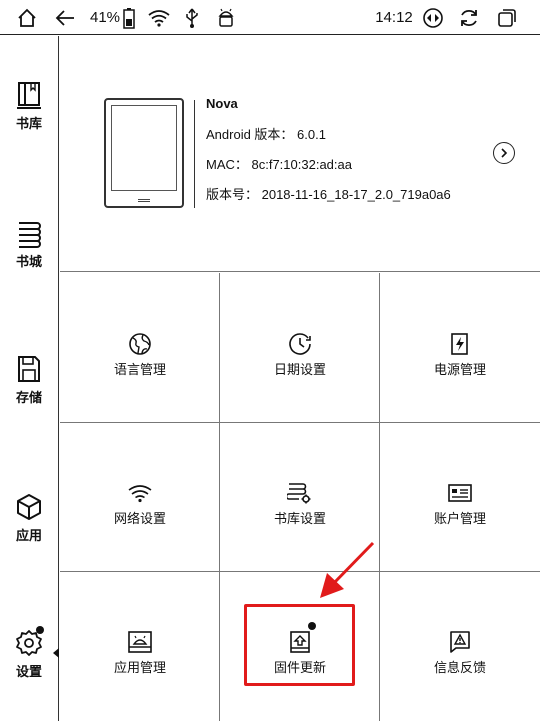 The image size is (540, 721). What do you see at coordinates (105, 17) in the screenshot?
I see `battery-text: 41%` at bounding box center [105, 17].